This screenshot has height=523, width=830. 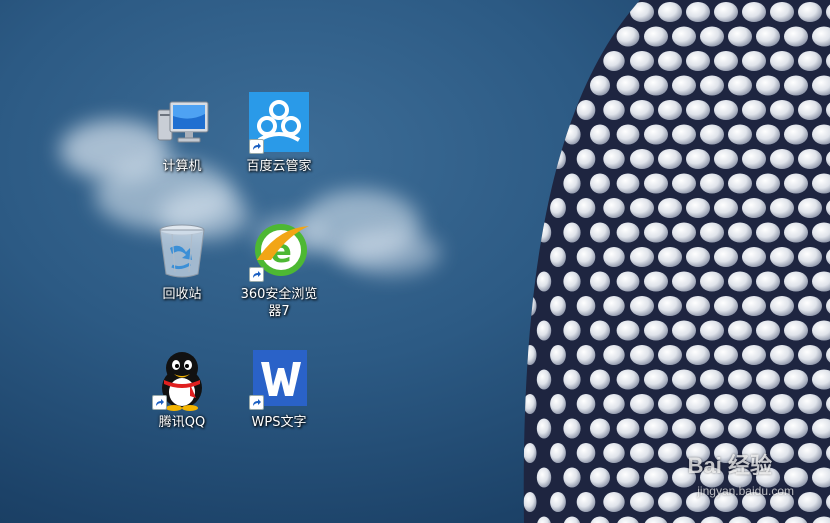 What do you see at coordinates (279, 133) in the screenshot?
I see `desktop-icon-baidu-cloud: 百度云管家` at bounding box center [279, 133].